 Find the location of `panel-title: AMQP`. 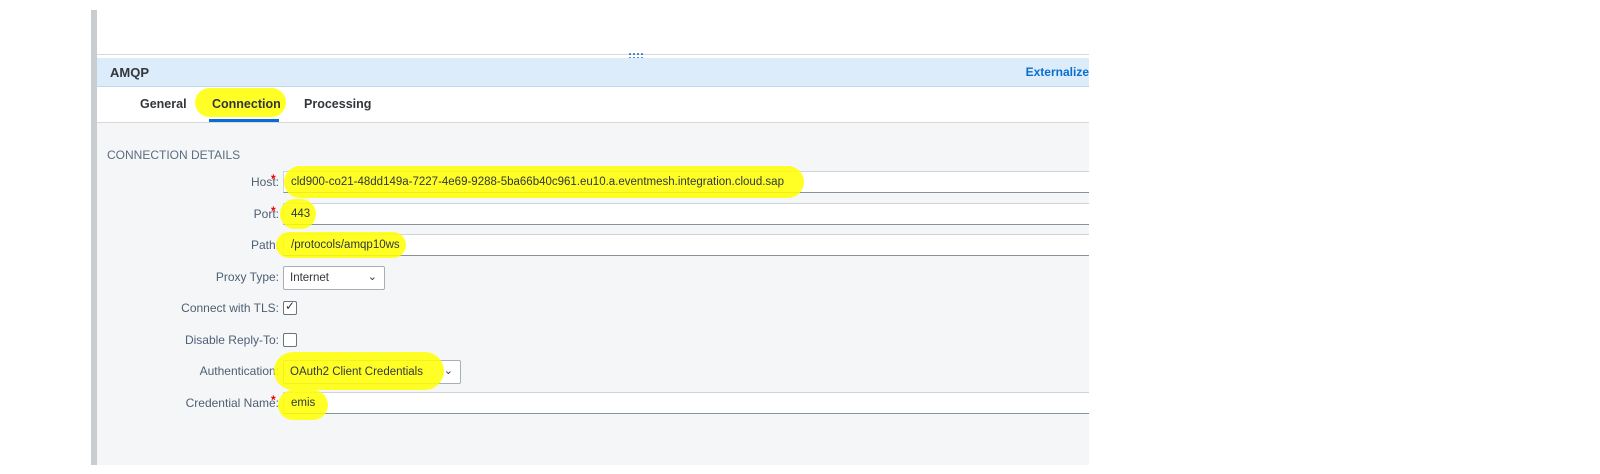

panel-title: AMQP is located at coordinates (129, 72).